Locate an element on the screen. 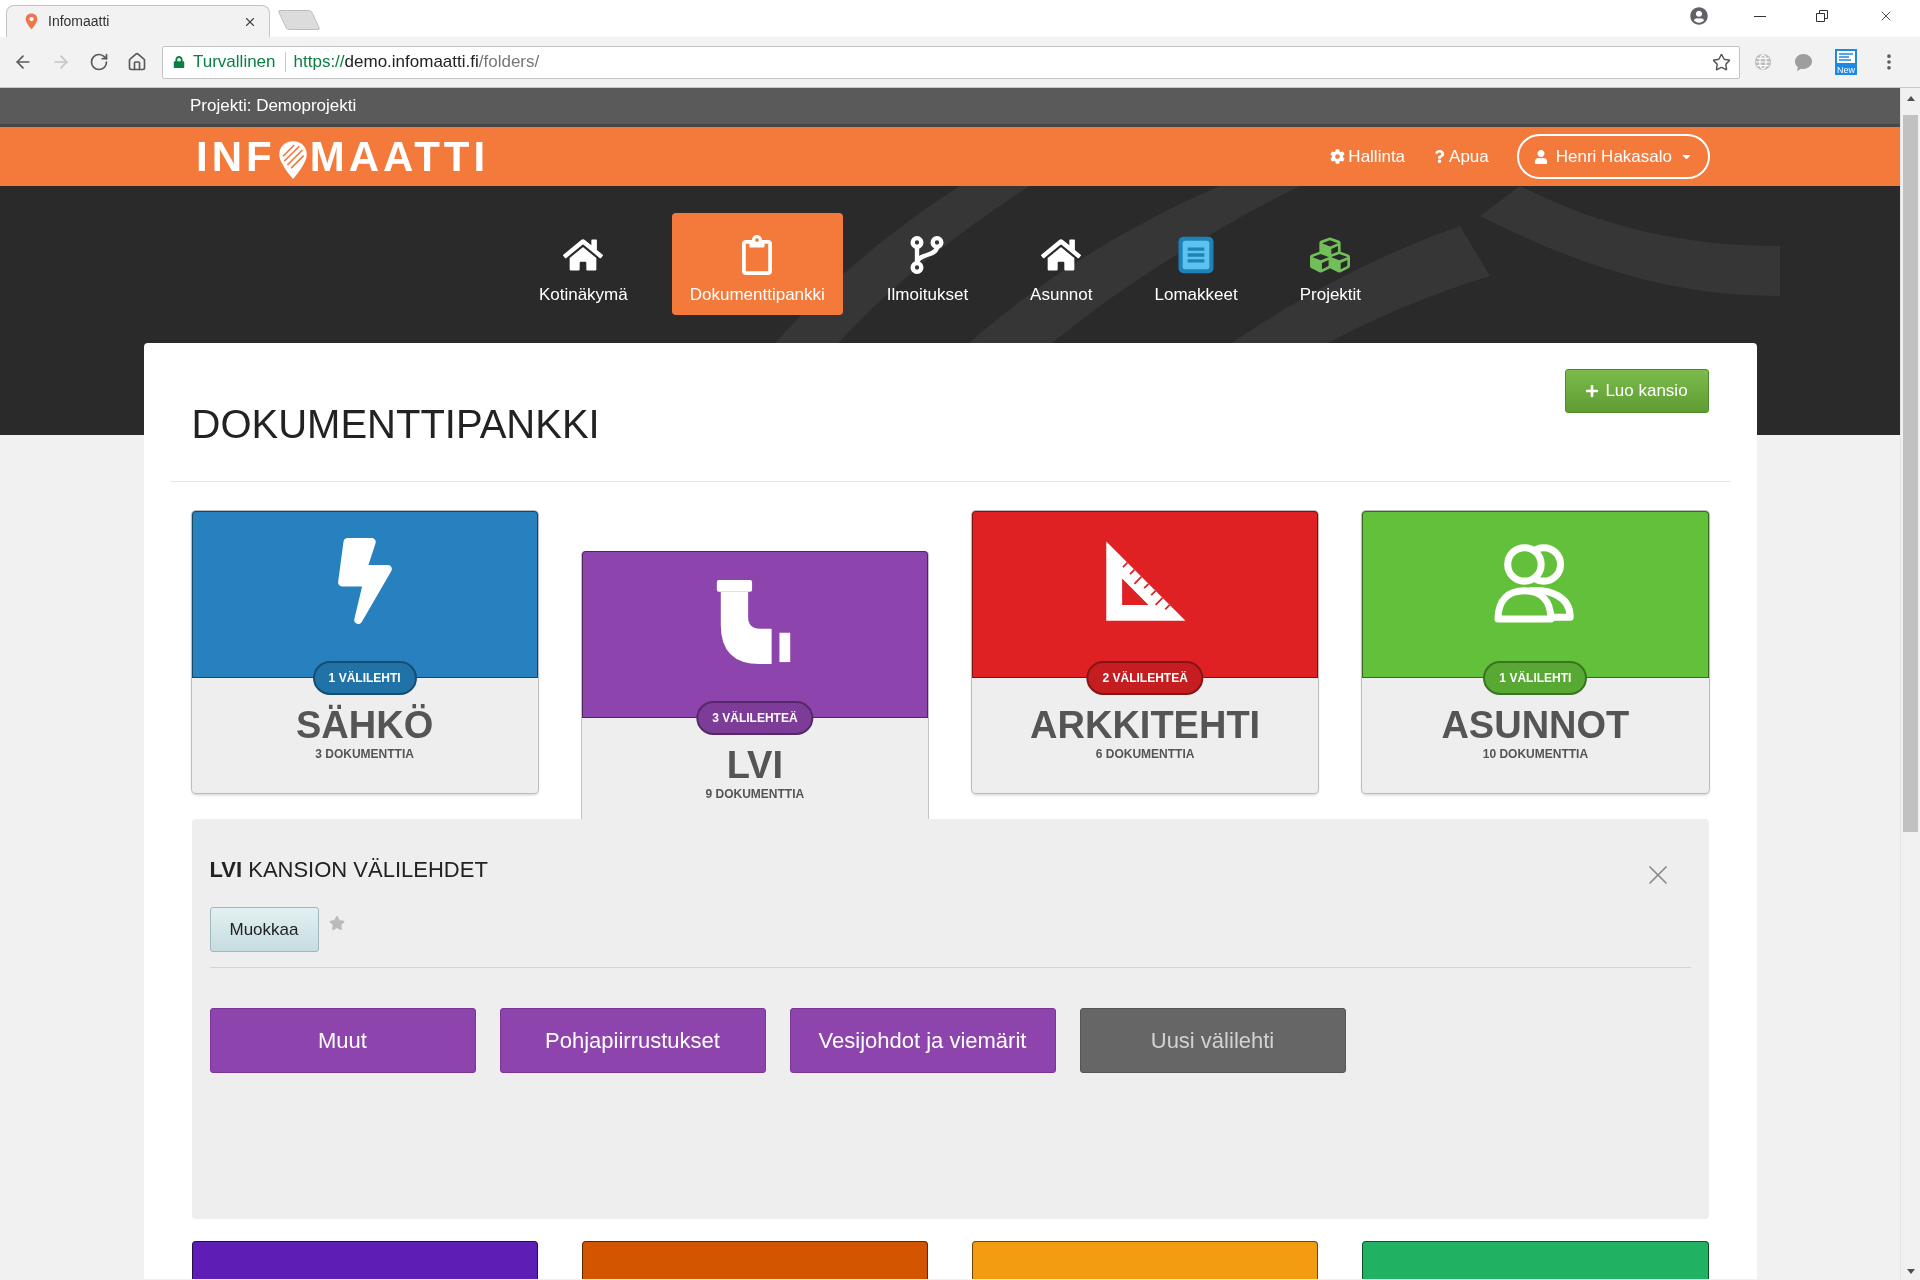 This screenshot has width=1920, height=1280. extension-button: New is located at coordinates (1846, 62).